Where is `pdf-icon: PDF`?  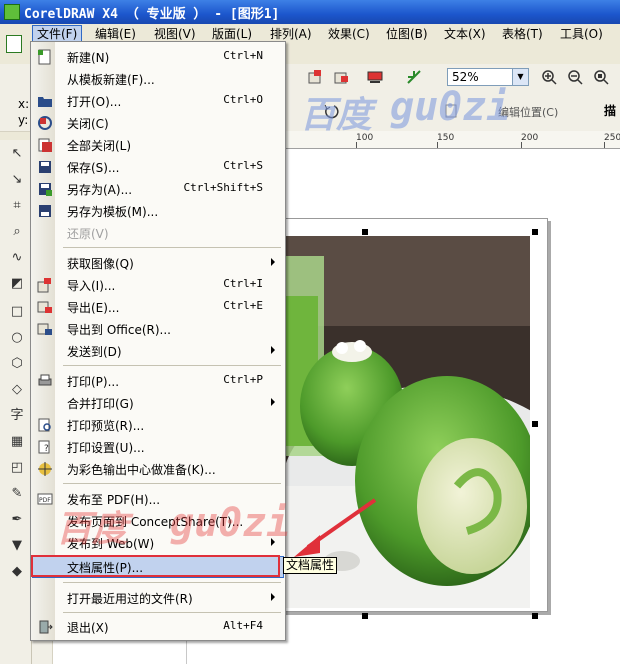
pdf-icon: PDF is located at coordinates (45, 499).